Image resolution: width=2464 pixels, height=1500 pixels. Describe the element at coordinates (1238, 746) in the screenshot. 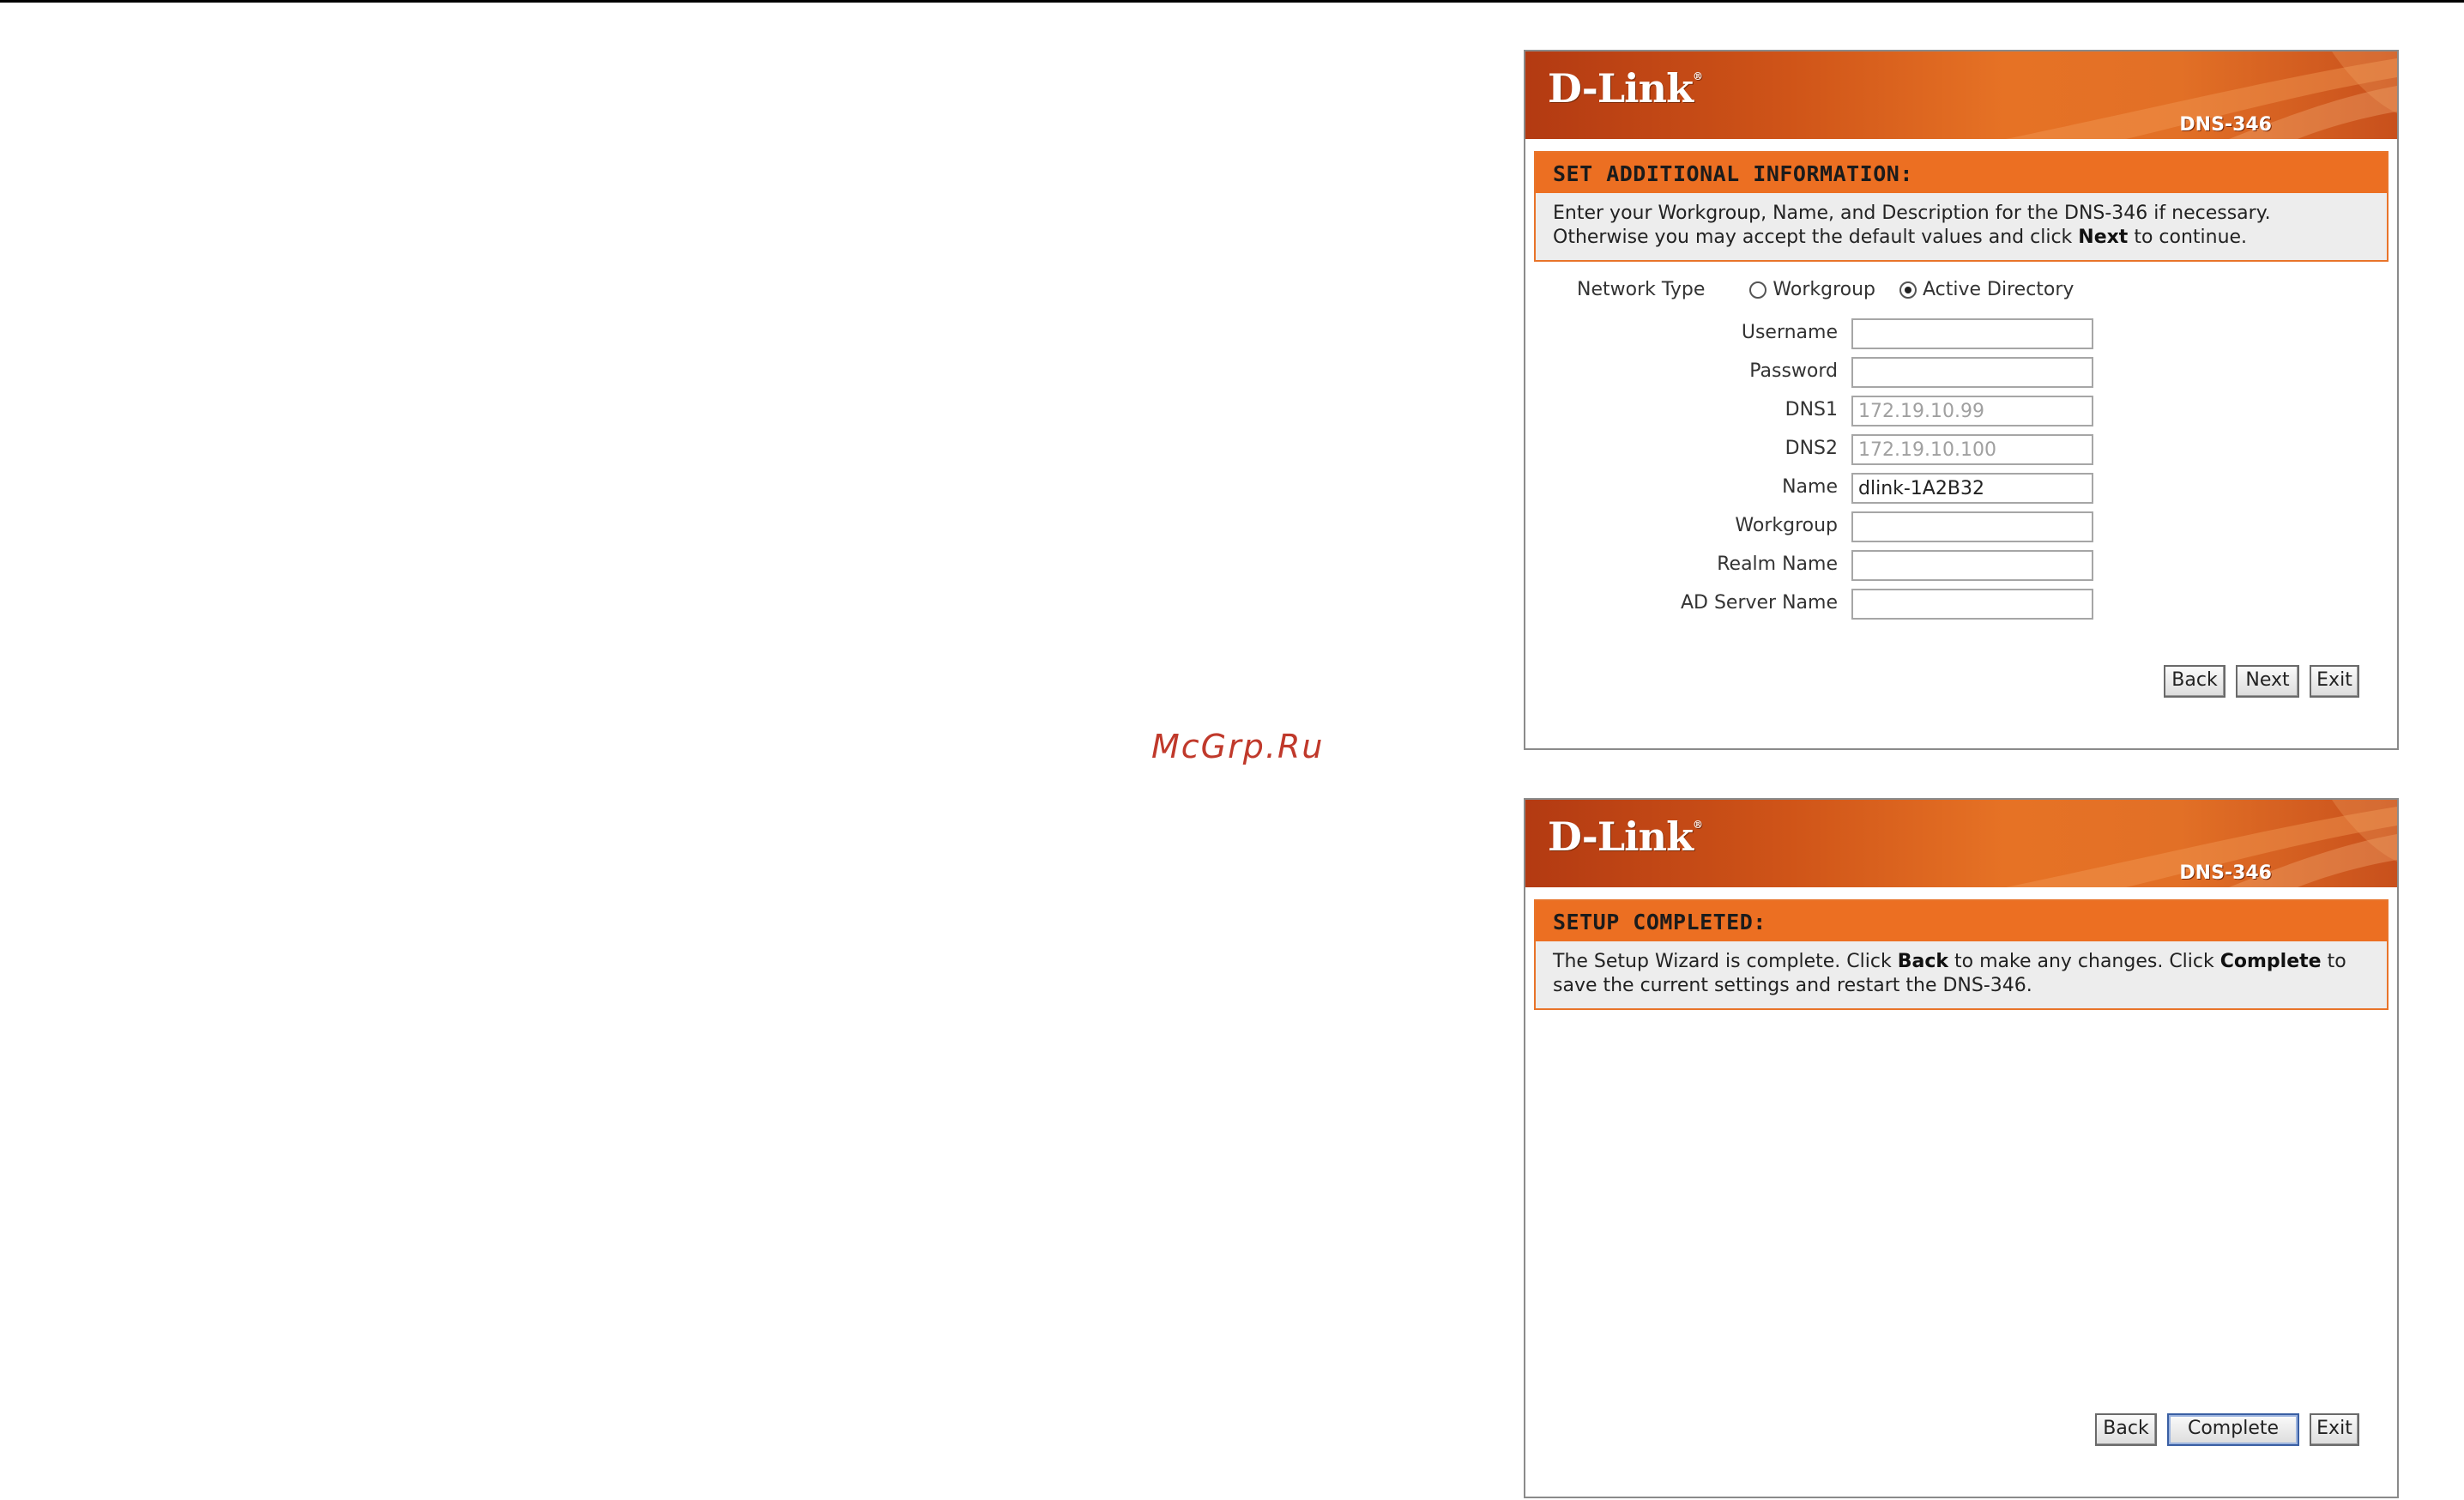

I see `watermark: McGrp.Ru` at that location.